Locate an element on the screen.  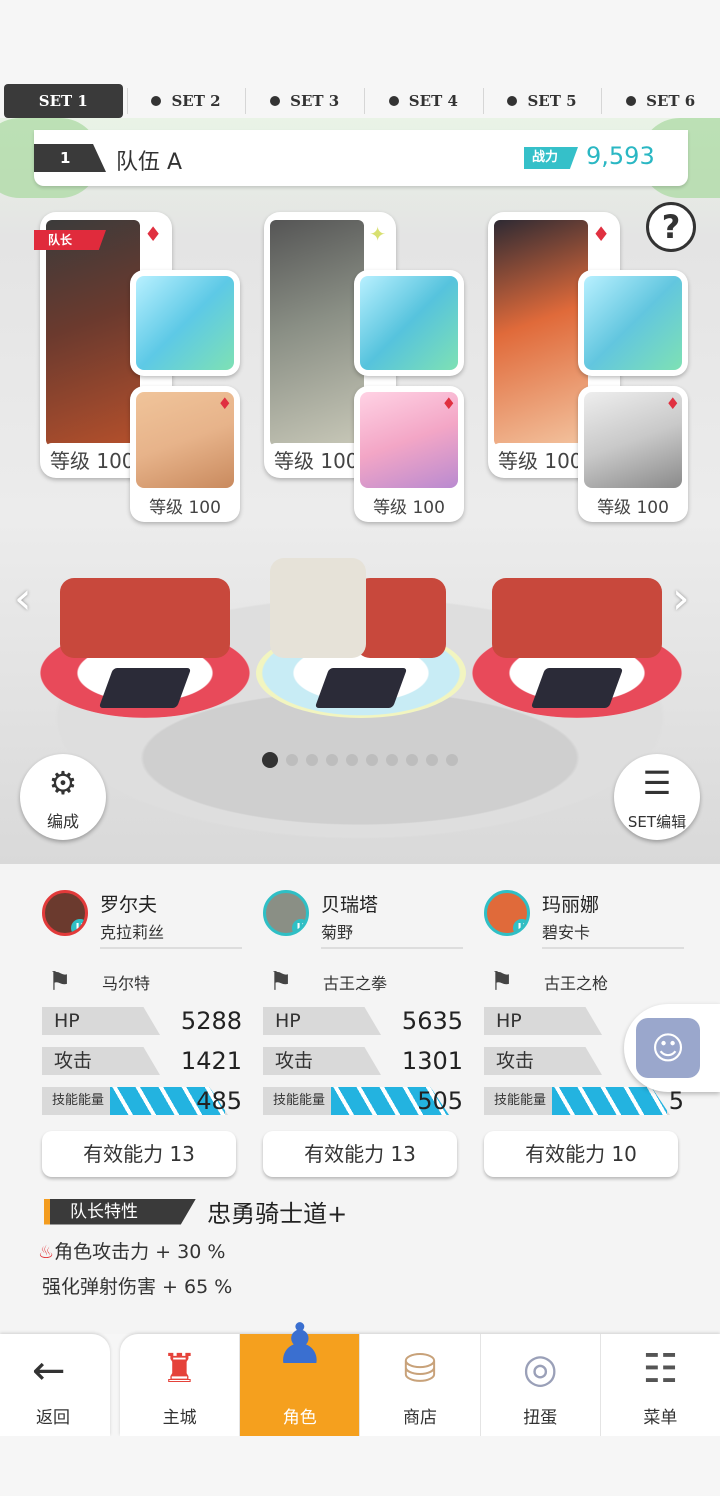
nav-castle: ♜ 主城 is located at coordinates (179, 1385).